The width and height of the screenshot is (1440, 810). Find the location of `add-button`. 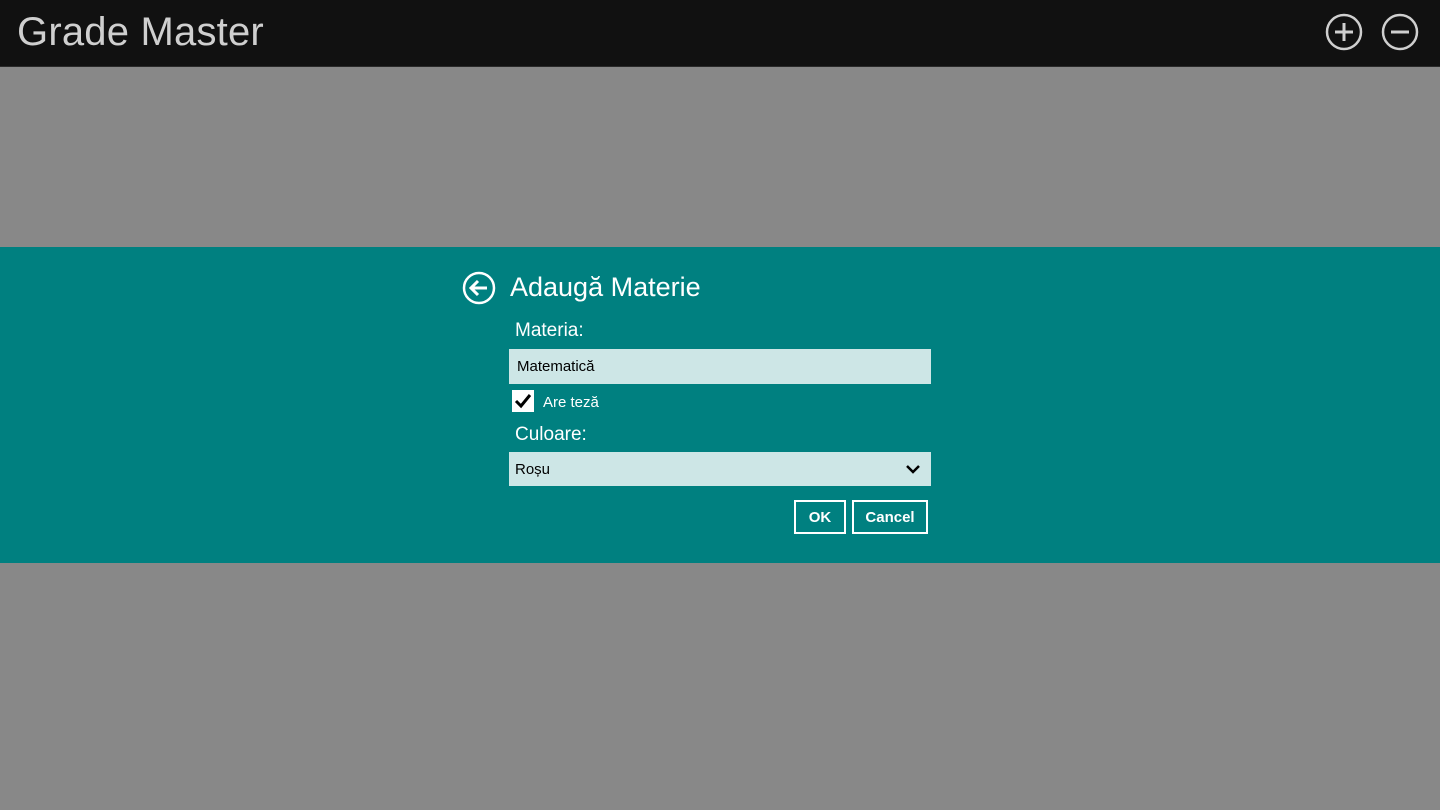

add-button is located at coordinates (1344, 32).